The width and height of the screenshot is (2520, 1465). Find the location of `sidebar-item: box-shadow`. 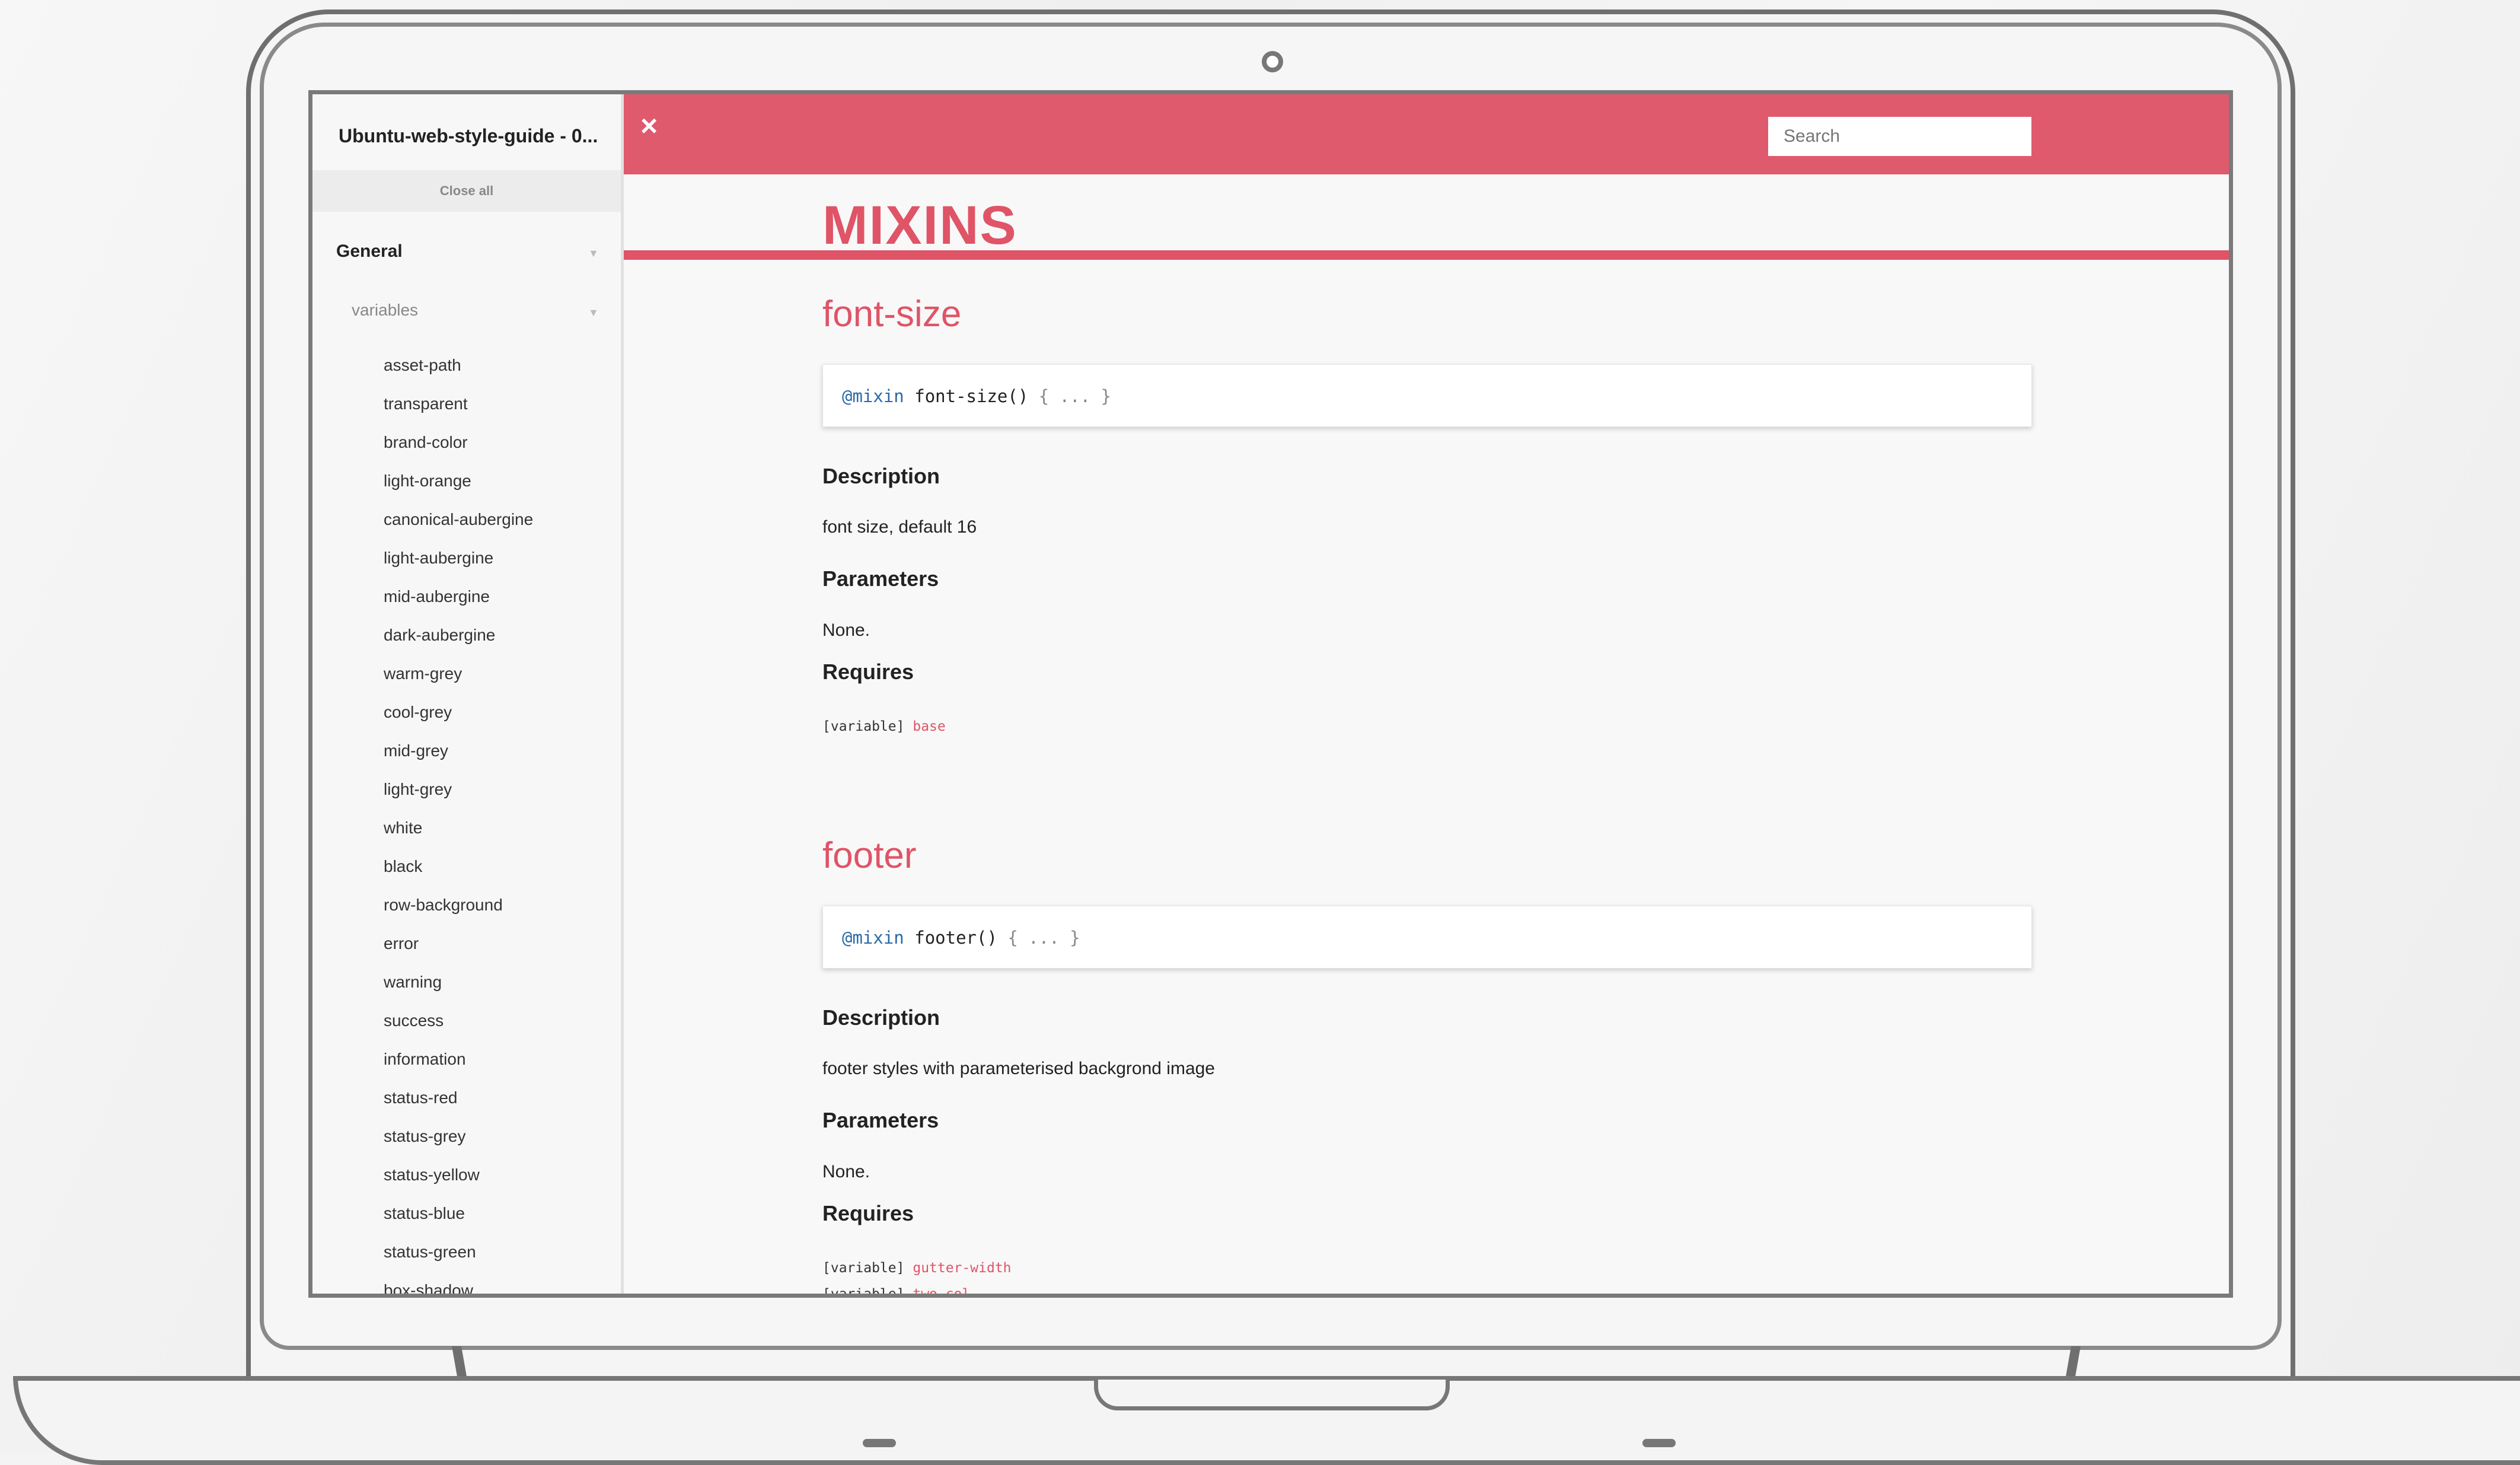

sidebar-item: box-shadow is located at coordinates (458, 1288).